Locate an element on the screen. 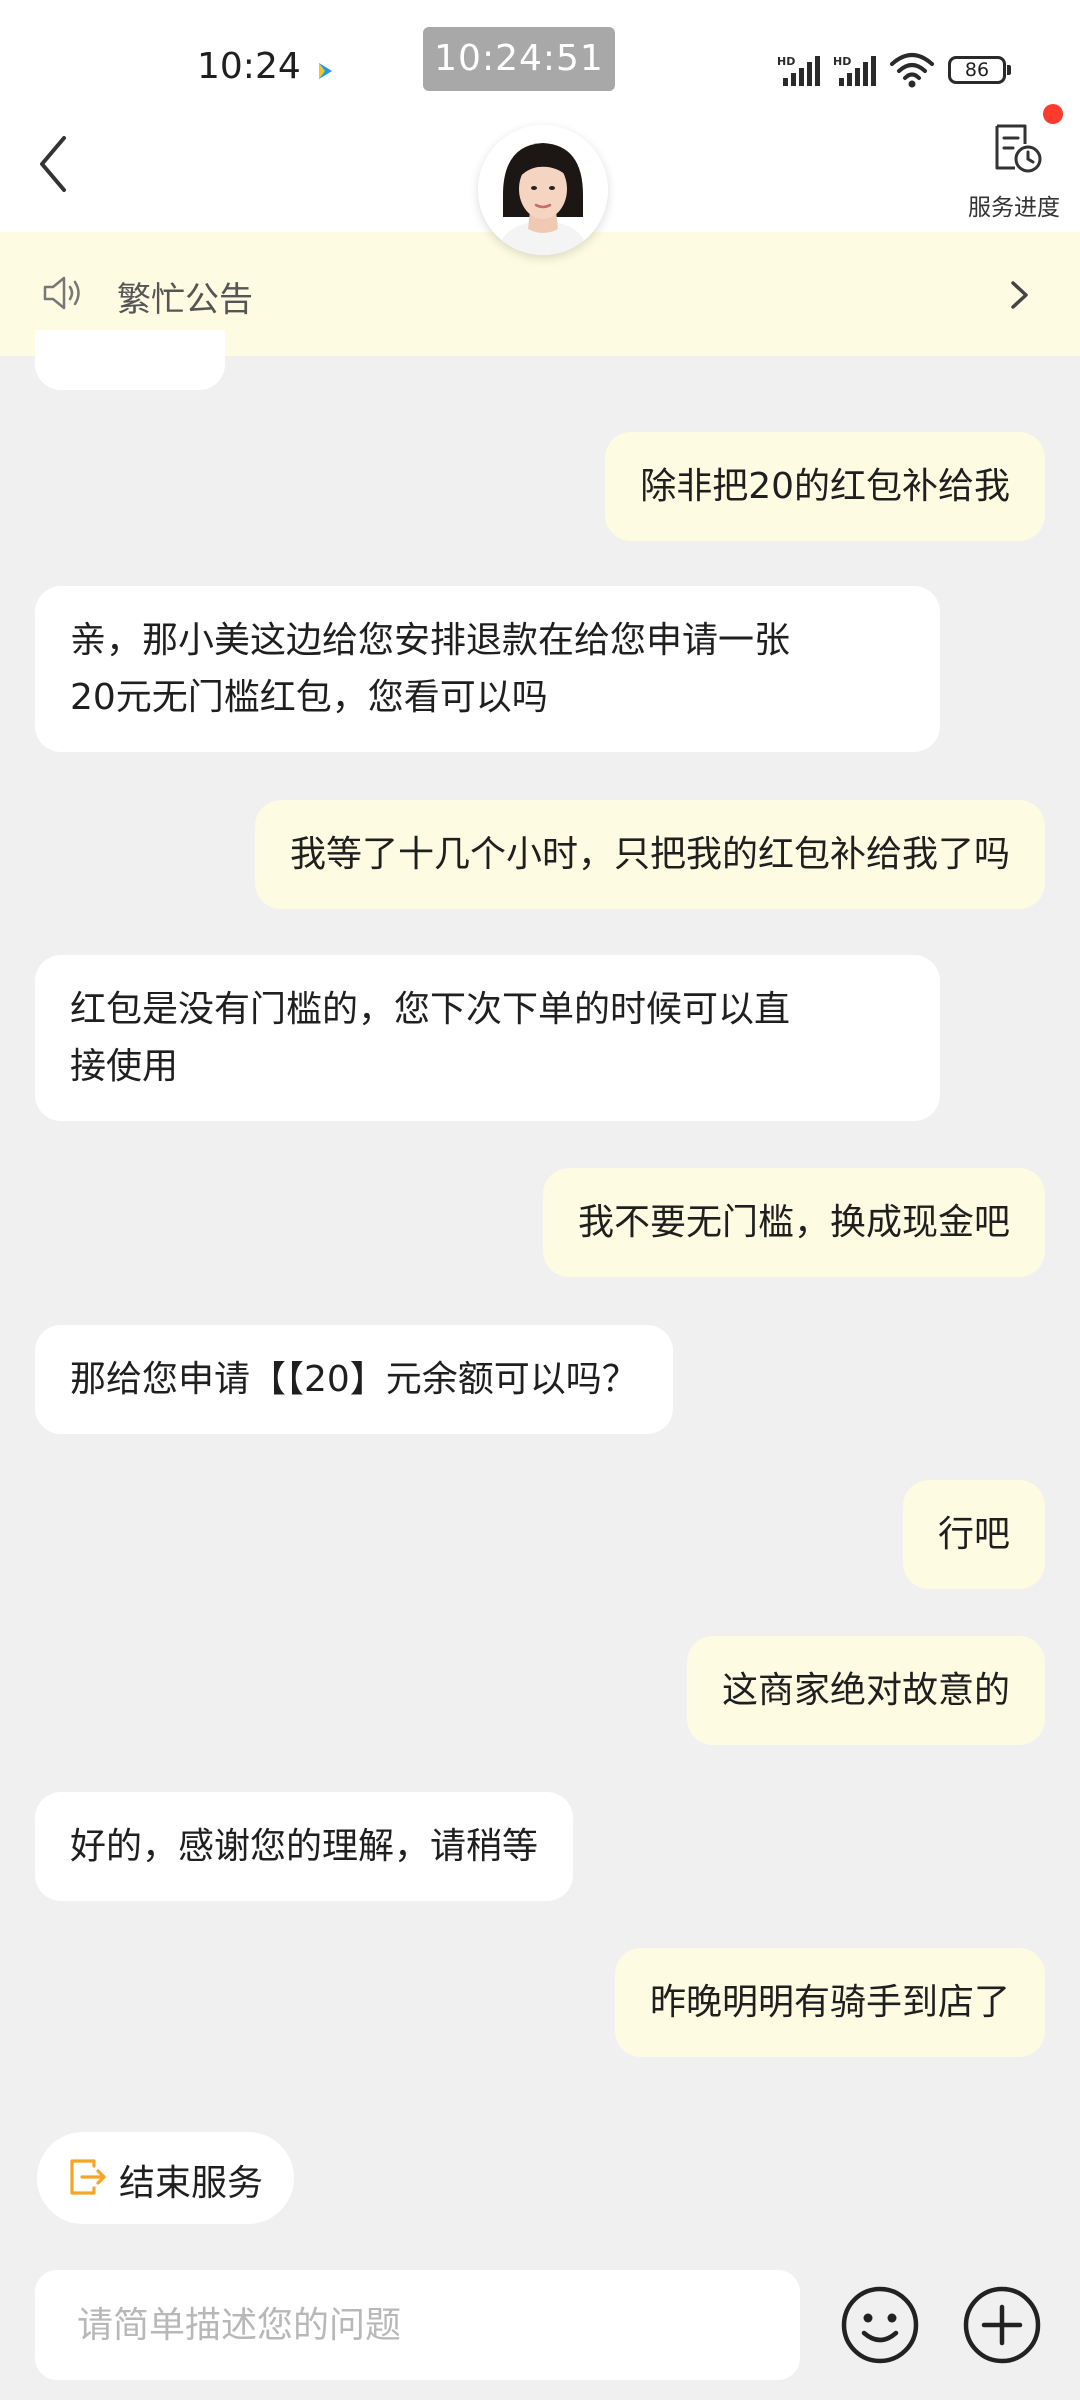 The height and width of the screenshot is (2400, 1080). user-message-bubble: 我不要无门槛，换成现金吧 is located at coordinates (793, 1222).